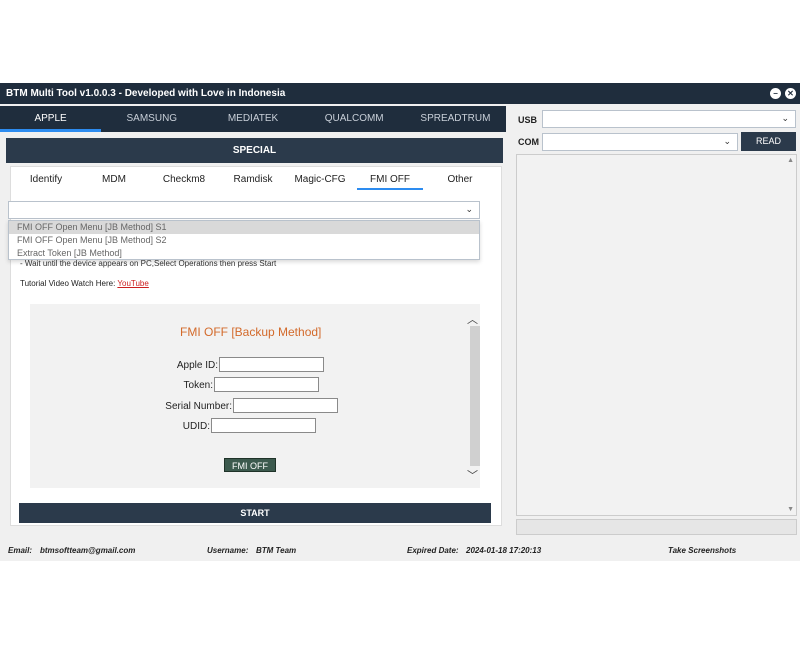 This screenshot has width=800, height=645. Describe the element at coordinates (455, 119) in the screenshot. I see `tab-spreadtrum: SPREADTRUM` at that location.